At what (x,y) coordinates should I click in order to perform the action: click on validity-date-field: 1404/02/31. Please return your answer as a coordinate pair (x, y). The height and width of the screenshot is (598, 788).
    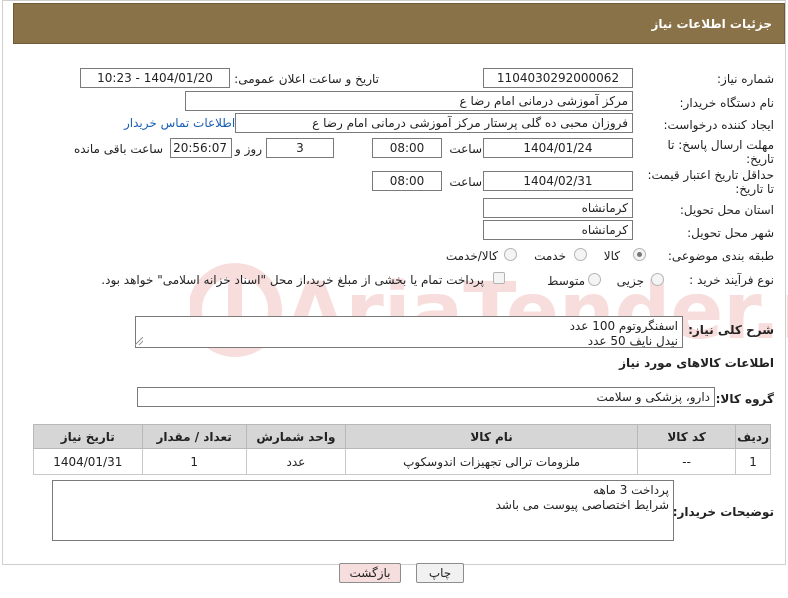
    Looking at the image, I should click on (558, 181).